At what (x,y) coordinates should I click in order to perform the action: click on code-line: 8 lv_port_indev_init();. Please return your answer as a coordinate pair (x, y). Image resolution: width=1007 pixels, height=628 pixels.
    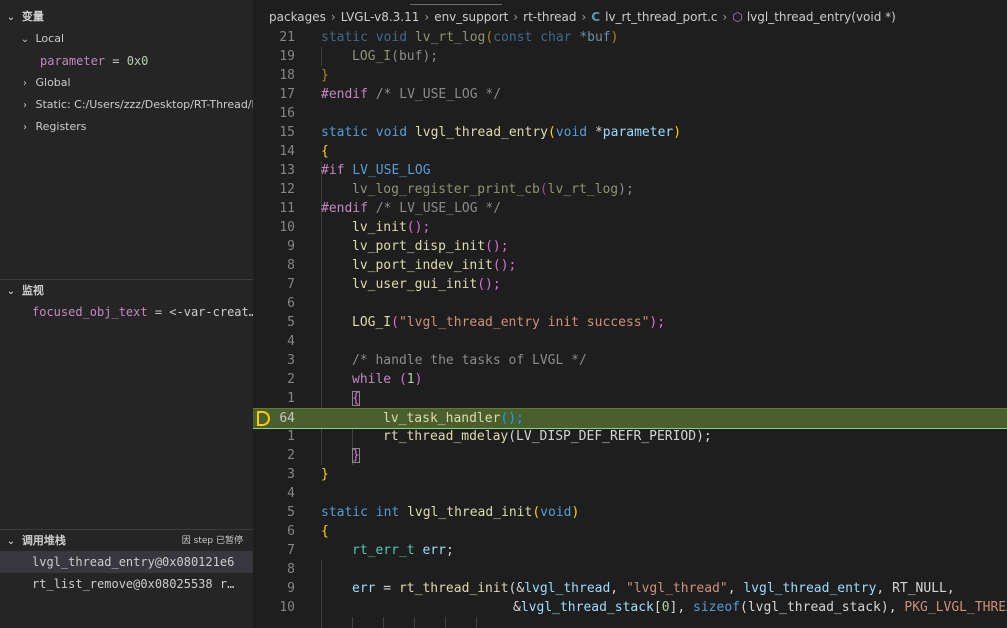
    Looking at the image, I should click on (630, 265).